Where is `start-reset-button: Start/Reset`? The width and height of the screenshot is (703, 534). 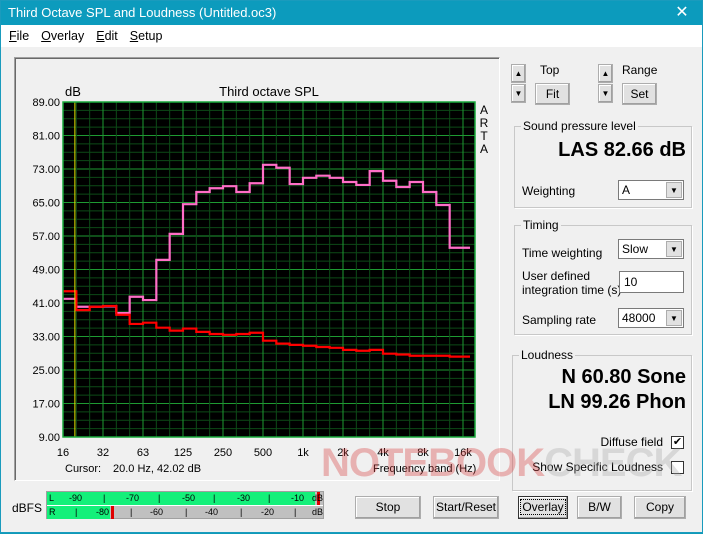
start-reset-button: Start/Reset is located at coordinates (466, 507).